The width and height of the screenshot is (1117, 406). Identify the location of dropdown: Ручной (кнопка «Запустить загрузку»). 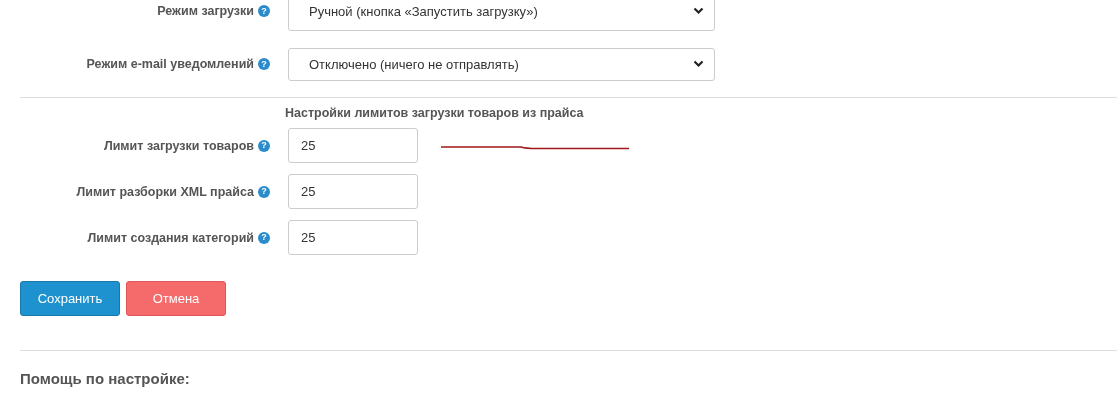
(501, 15).